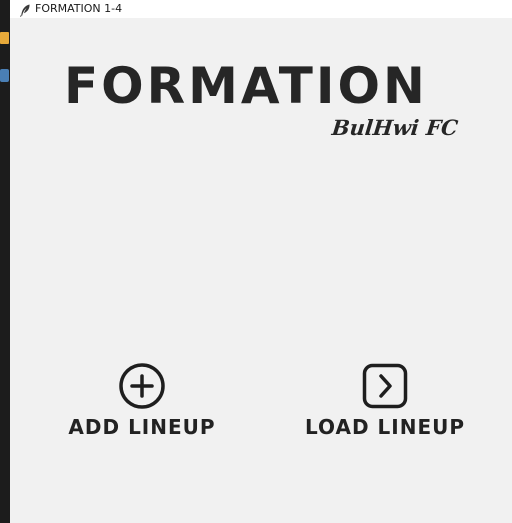 The height and width of the screenshot is (523, 512). I want to click on load-lineup-label: LOAD LINEUP, so click(385, 427).